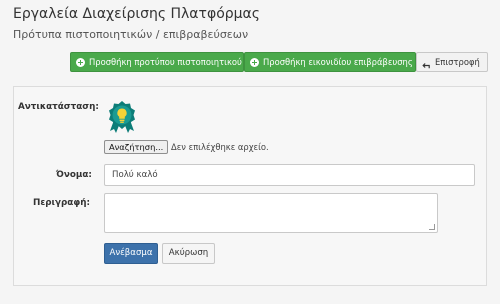  I want to click on back-label: Επιστροφή, so click(457, 62).